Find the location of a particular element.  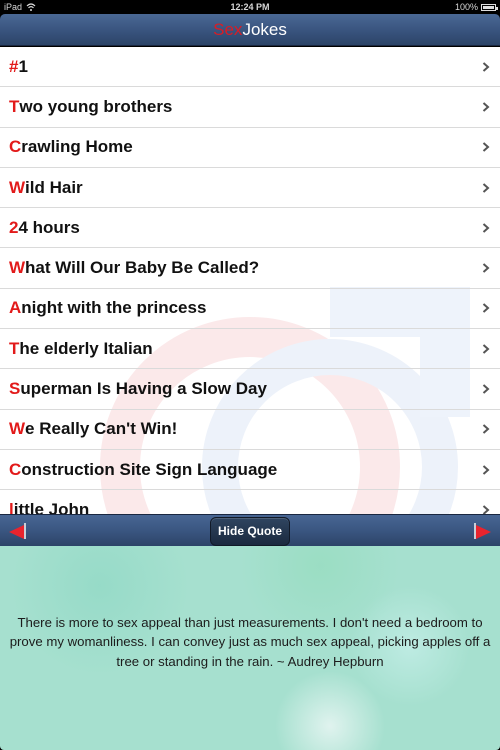

joke-title: e Really Can't Win! is located at coordinates (101, 429).